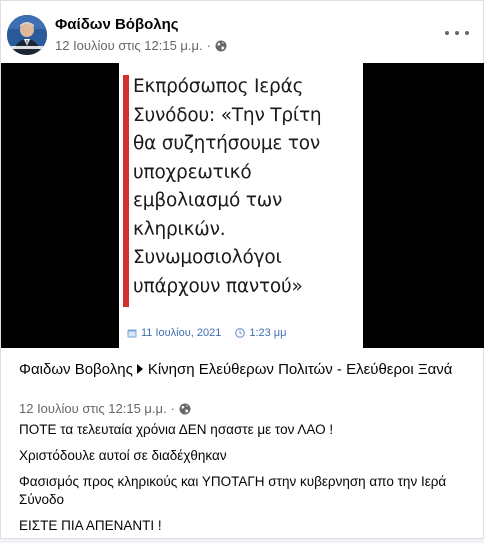 The height and width of the screenshot is (543, 484). What do you see at coordinates (207, 257) in the screenshot?
I see `headline-line: Συνωμοσιολόγοι` at bounding box center [207, 257].